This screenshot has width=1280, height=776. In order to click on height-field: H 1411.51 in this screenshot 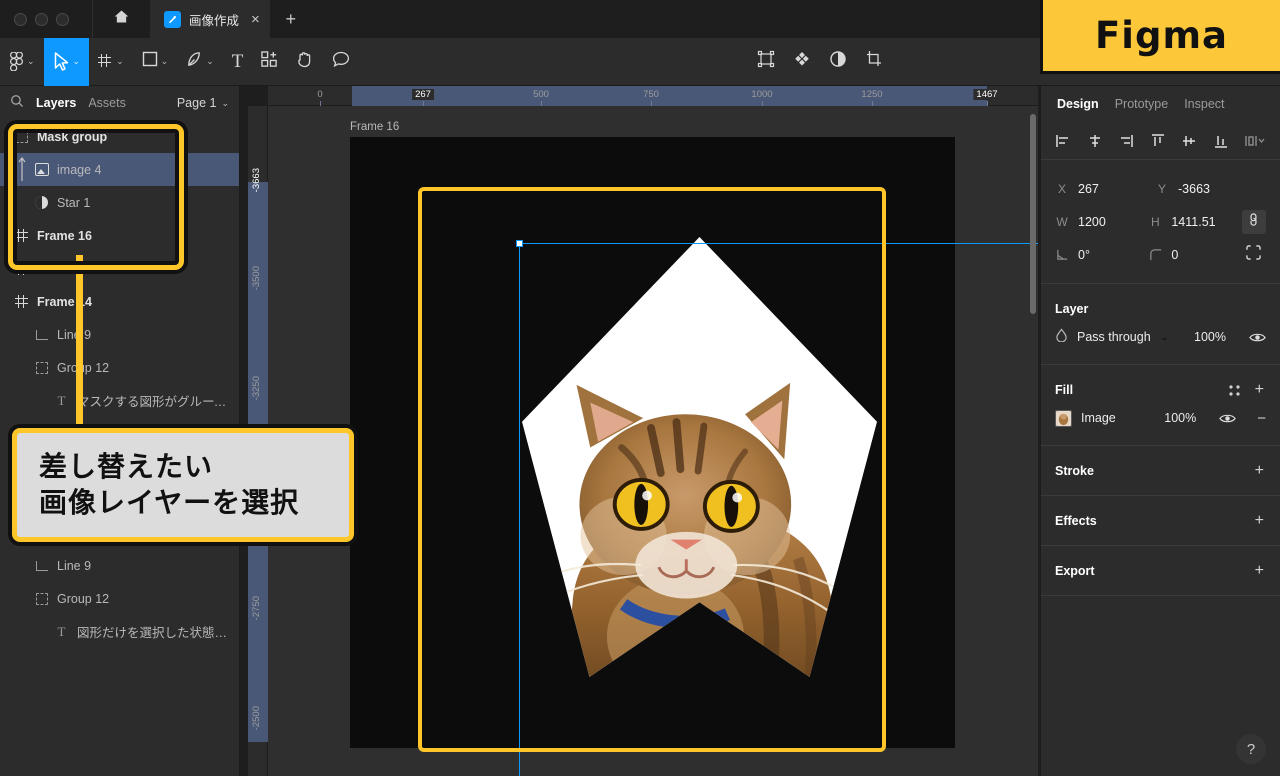, I will do `click(1194, 222)`.